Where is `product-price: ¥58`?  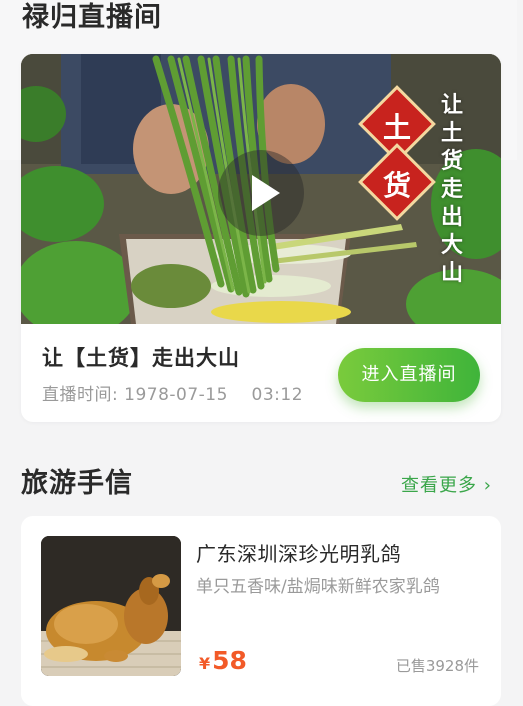 product-price: ¥58 is located at coordinates (223, 660).